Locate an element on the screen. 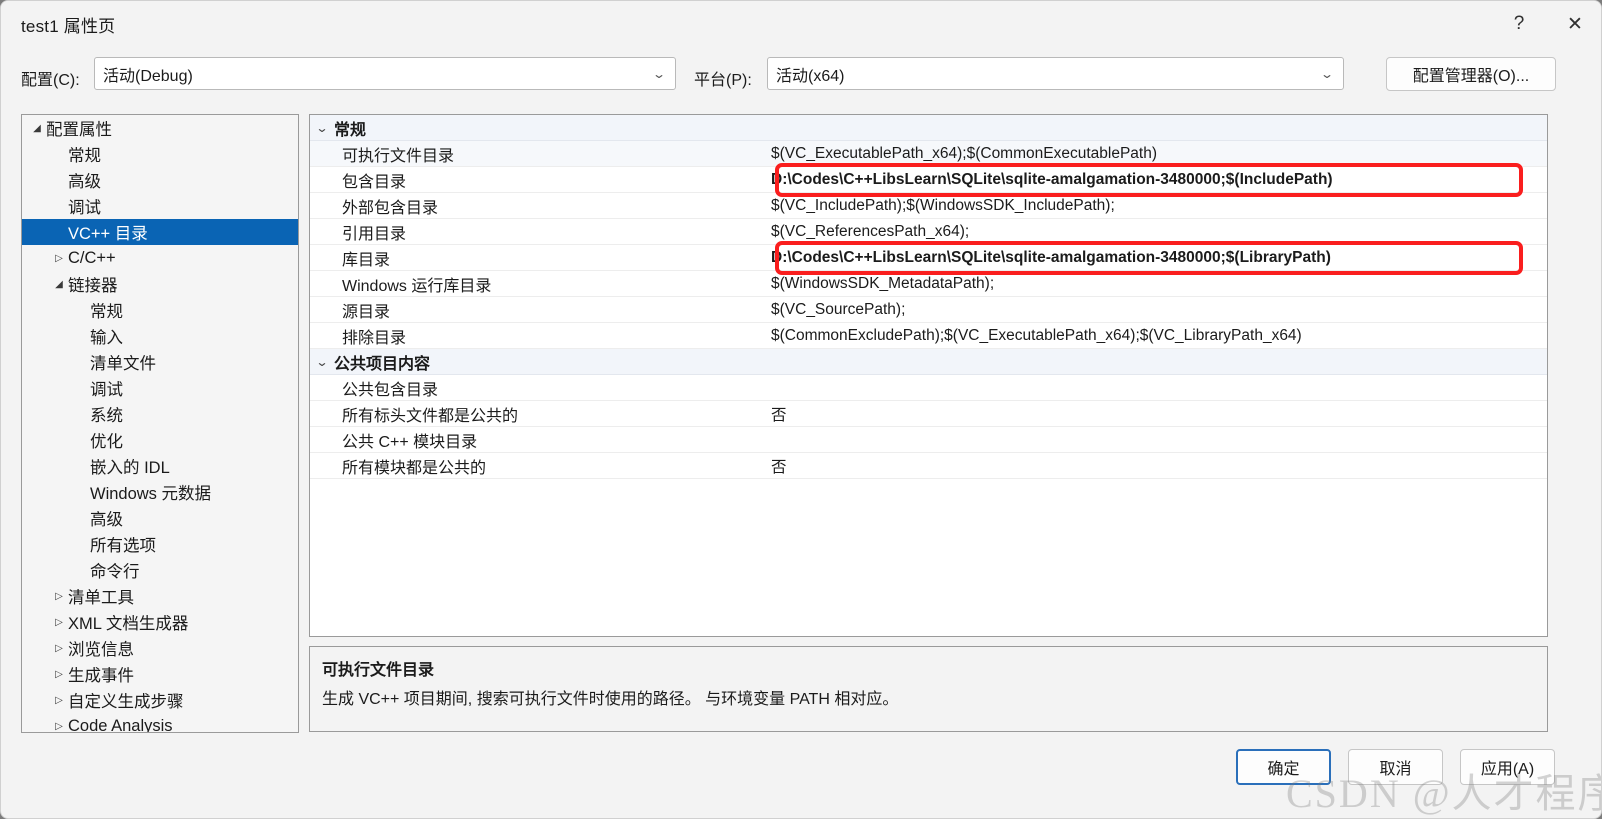 The width and height of the screenshot is (1602, 819). tree-item: 系统 is located at coordinates (160, 414).